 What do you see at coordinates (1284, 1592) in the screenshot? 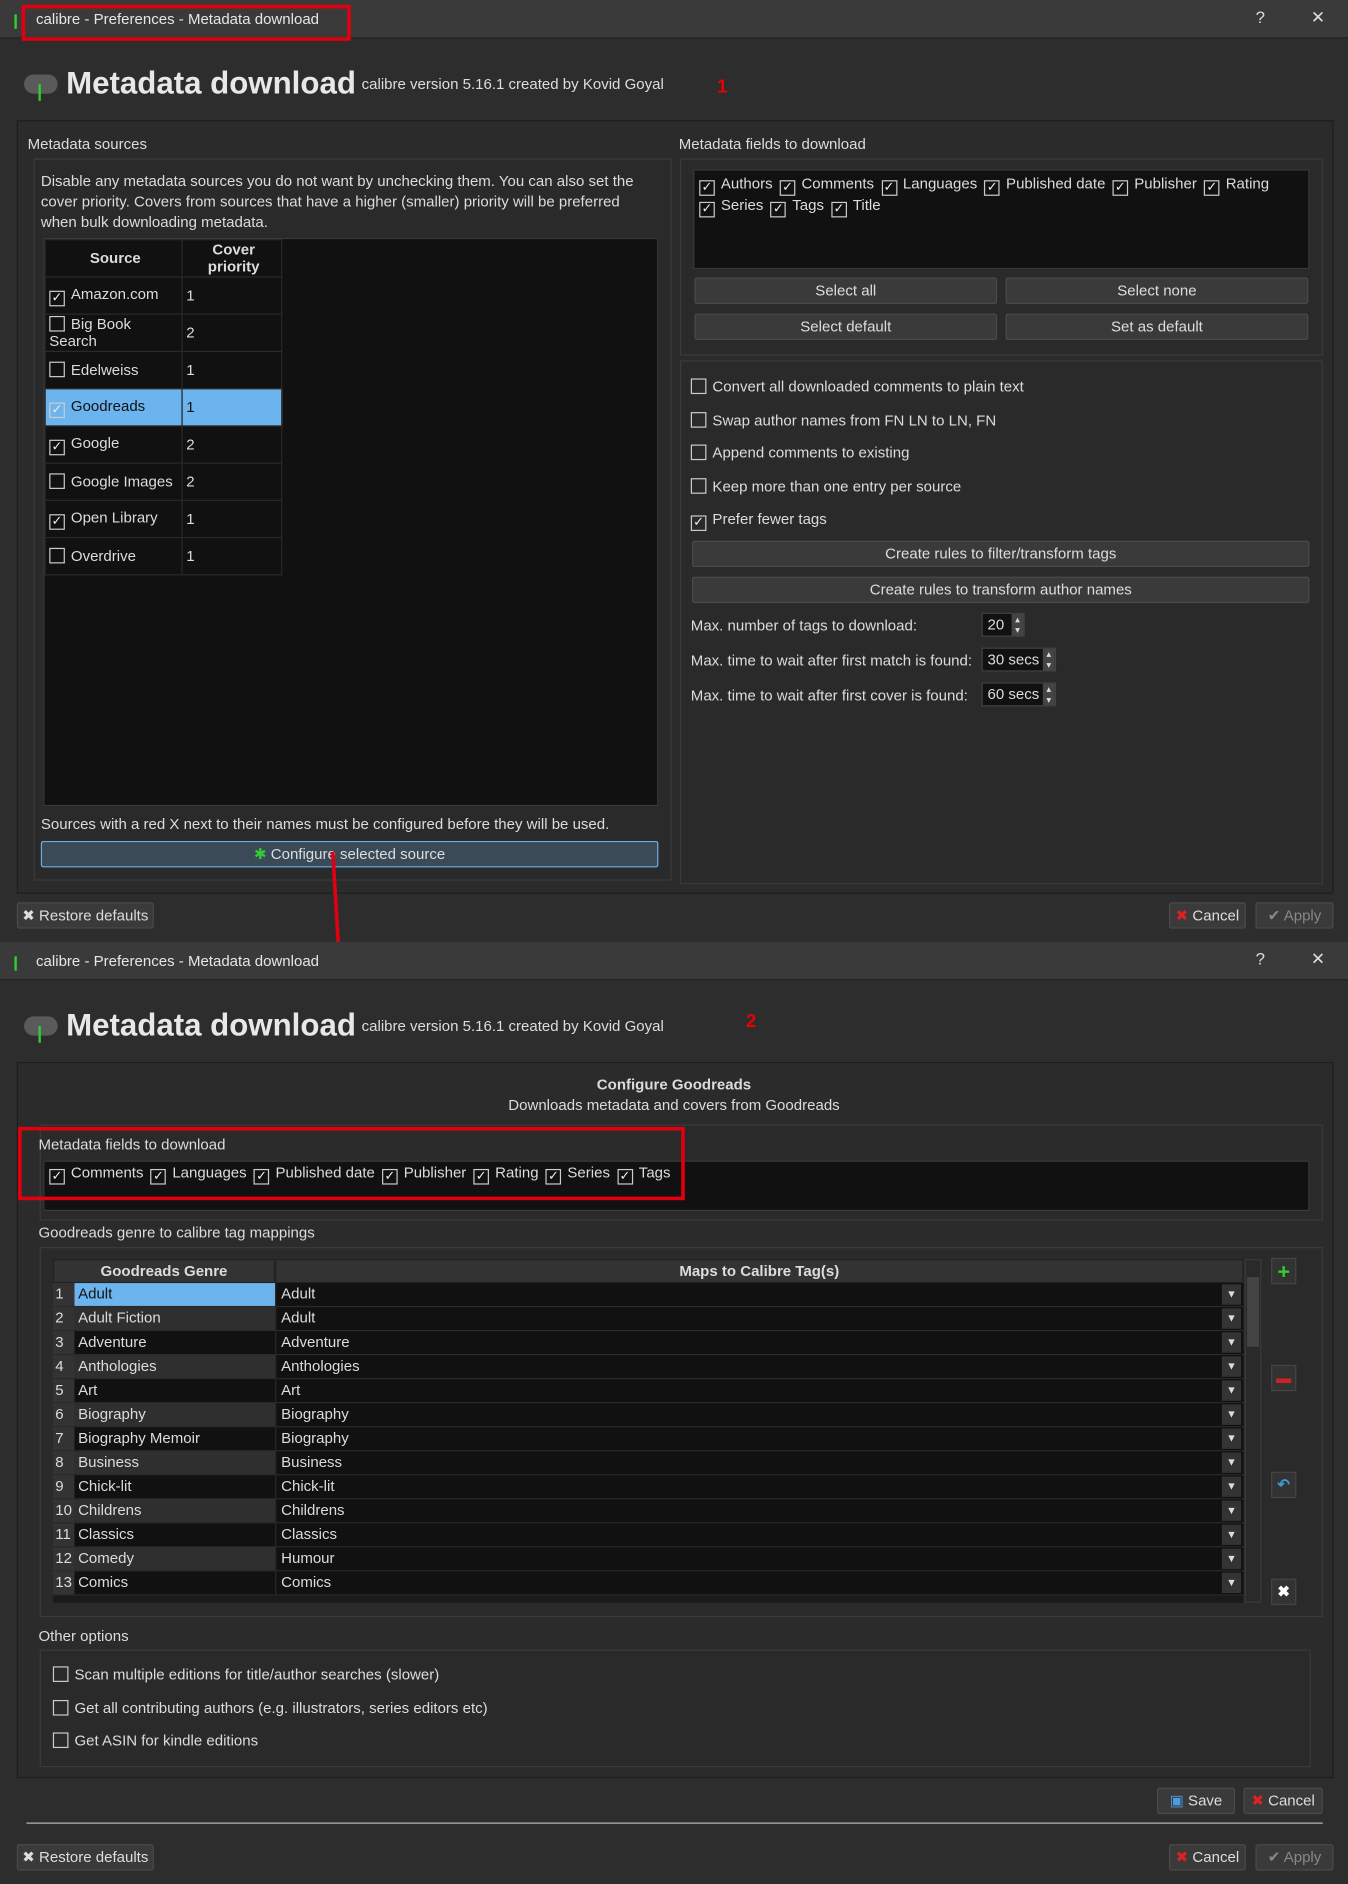
I see `clear-mappings-button: ✖` at bounding box center [1284, 1592].